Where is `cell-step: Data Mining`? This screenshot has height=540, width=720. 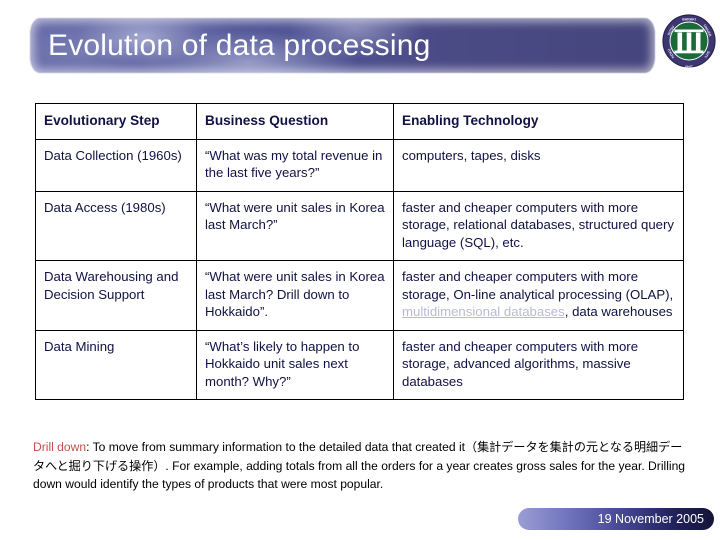 cell-step: Data Mining is located at coordinates (116, 364).